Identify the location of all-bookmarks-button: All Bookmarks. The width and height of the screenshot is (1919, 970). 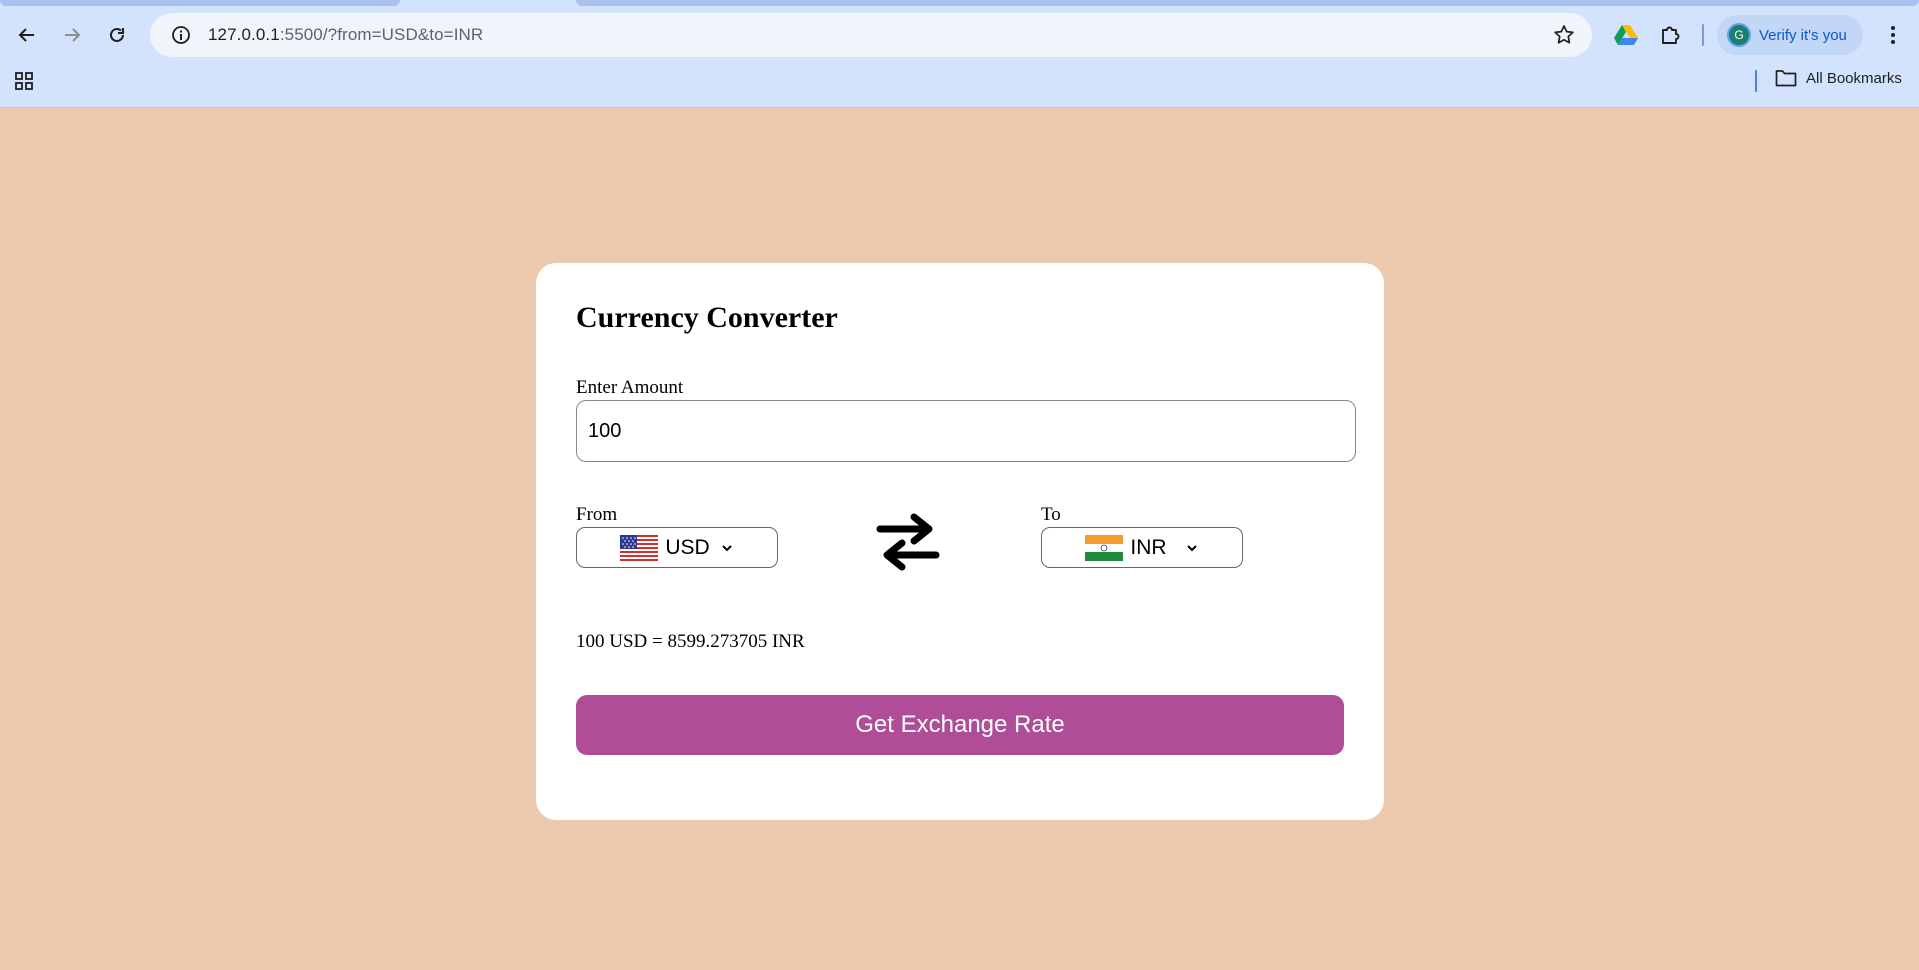
(1838, 78).